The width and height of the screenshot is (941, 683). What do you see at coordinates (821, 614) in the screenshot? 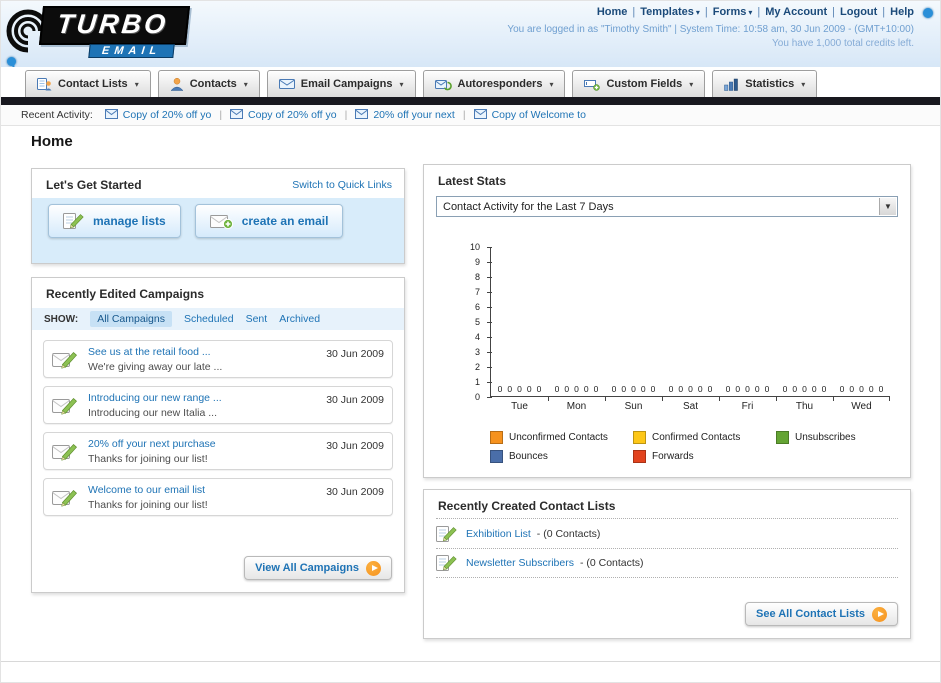
I see `see-all-contact-lists-button: See All Contact Lists` at bounding box center [821, 614].